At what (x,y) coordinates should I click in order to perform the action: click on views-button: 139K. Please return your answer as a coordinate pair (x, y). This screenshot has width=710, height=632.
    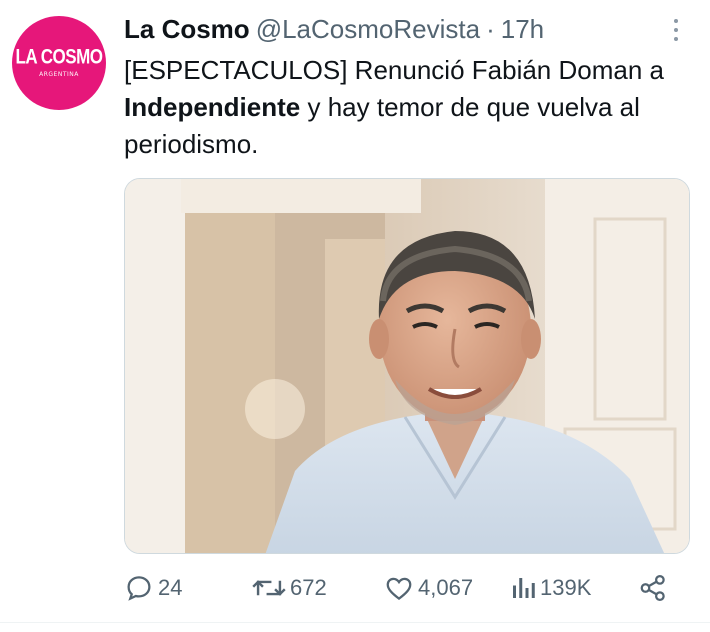
    Looking at the image, I should click on (550, 588).